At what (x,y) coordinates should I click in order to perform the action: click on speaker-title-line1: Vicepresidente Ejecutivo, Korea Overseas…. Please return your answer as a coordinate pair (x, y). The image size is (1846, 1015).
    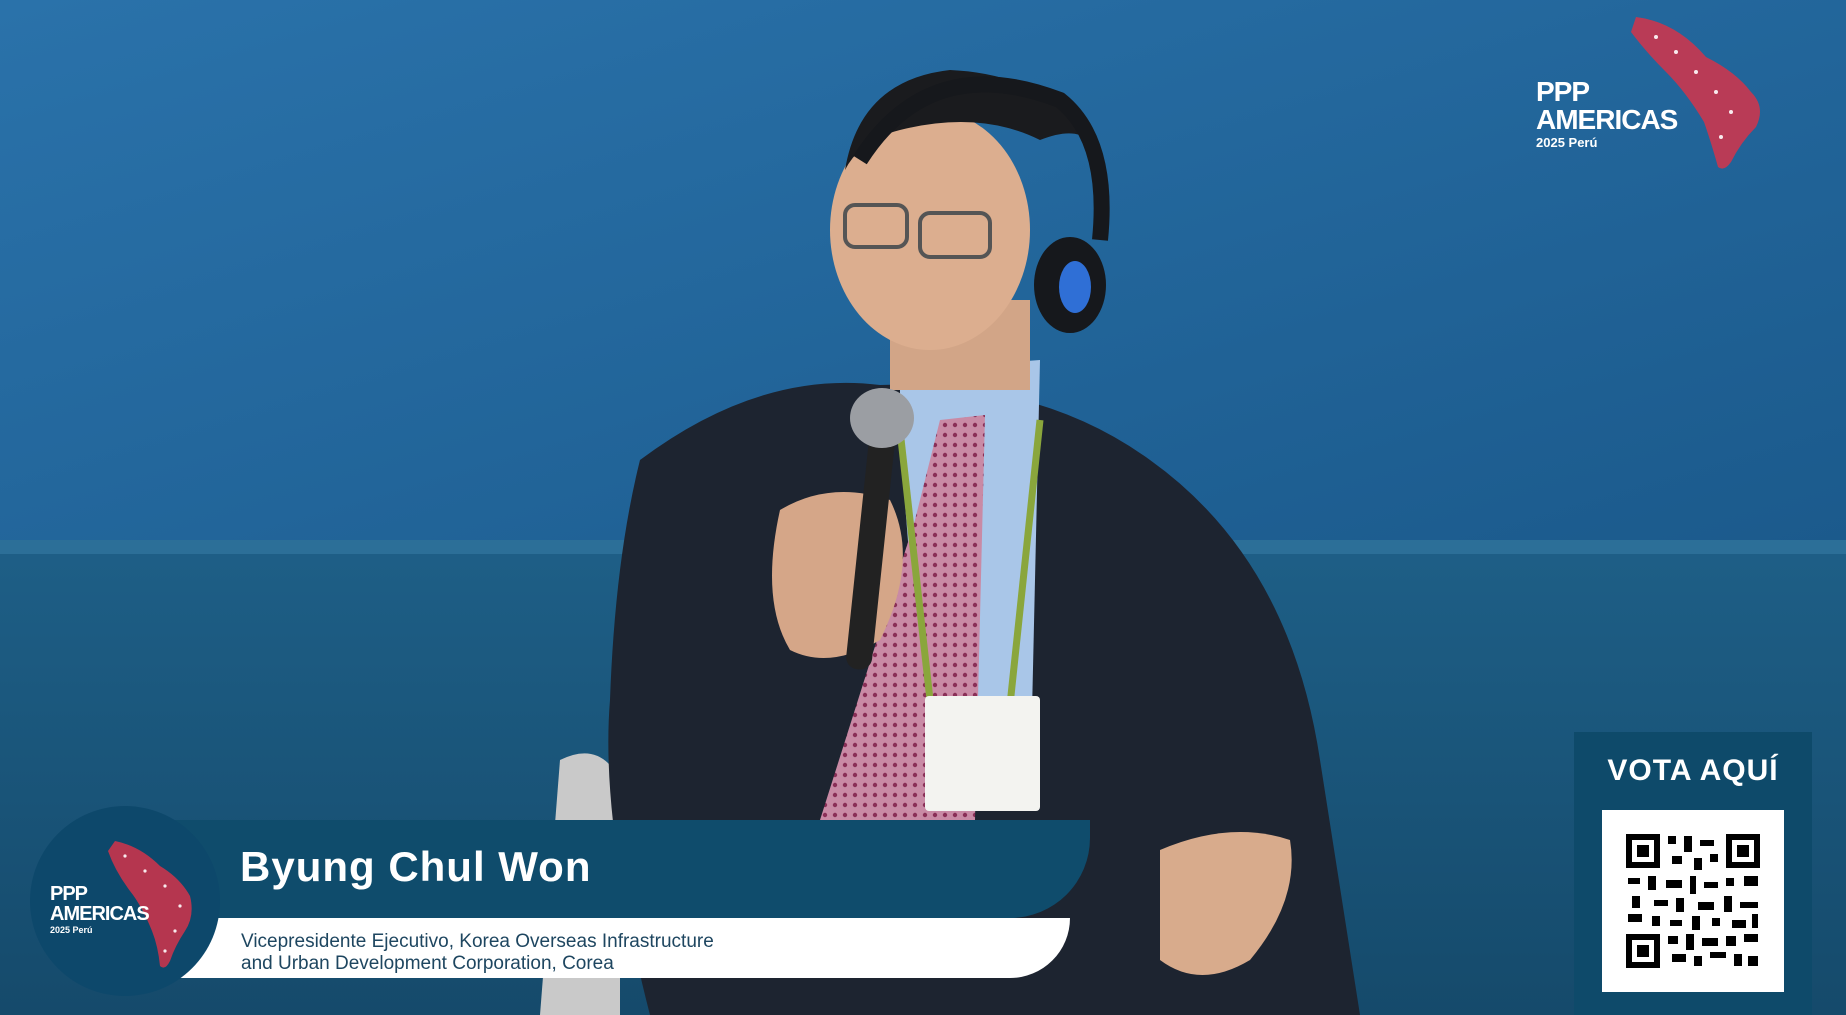
    Looking at the image, I should click on (477, 941).